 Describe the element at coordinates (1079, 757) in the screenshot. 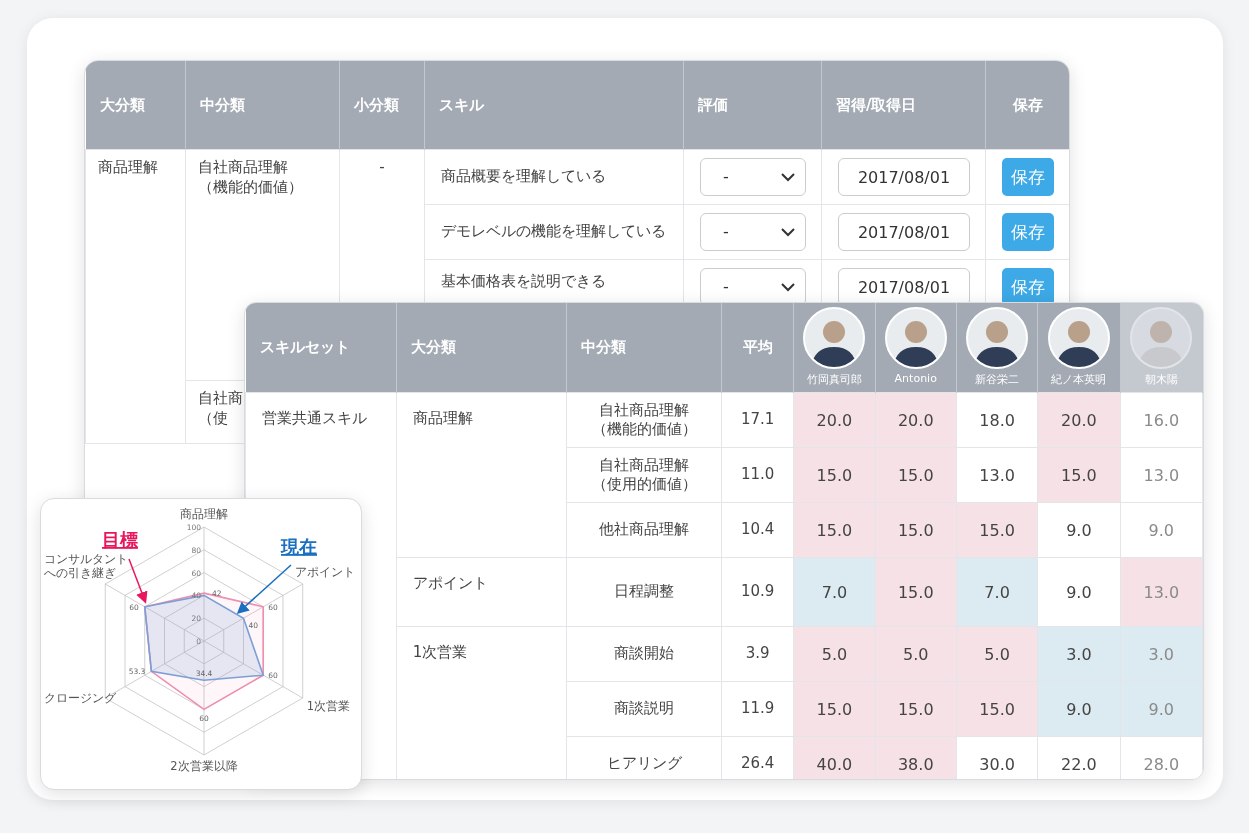

I see `score-cell: 22.0` at that location.